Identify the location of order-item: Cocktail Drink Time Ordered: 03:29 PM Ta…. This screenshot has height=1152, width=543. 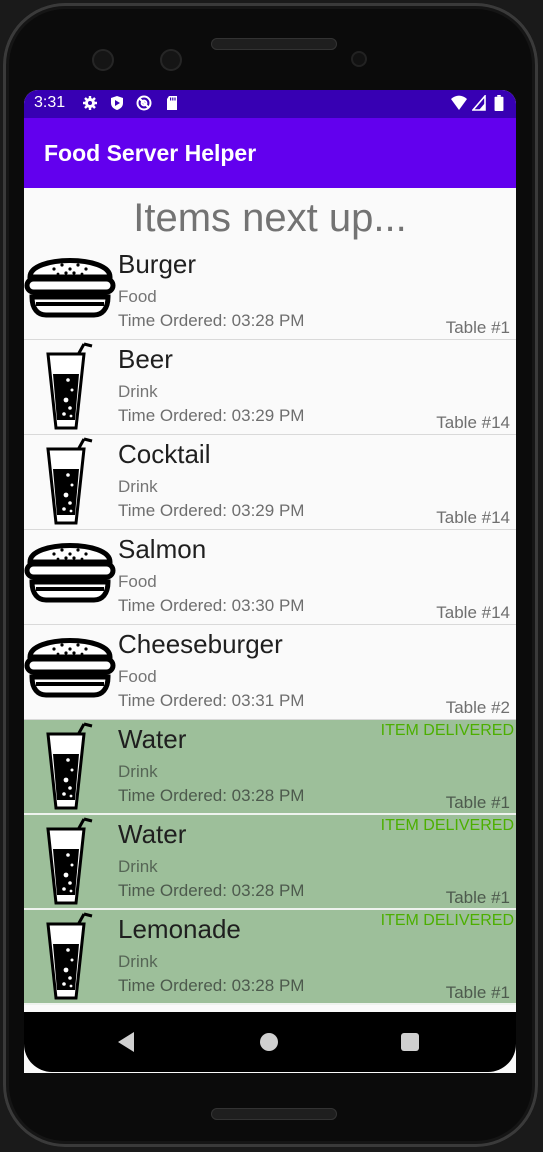
(270, 482).